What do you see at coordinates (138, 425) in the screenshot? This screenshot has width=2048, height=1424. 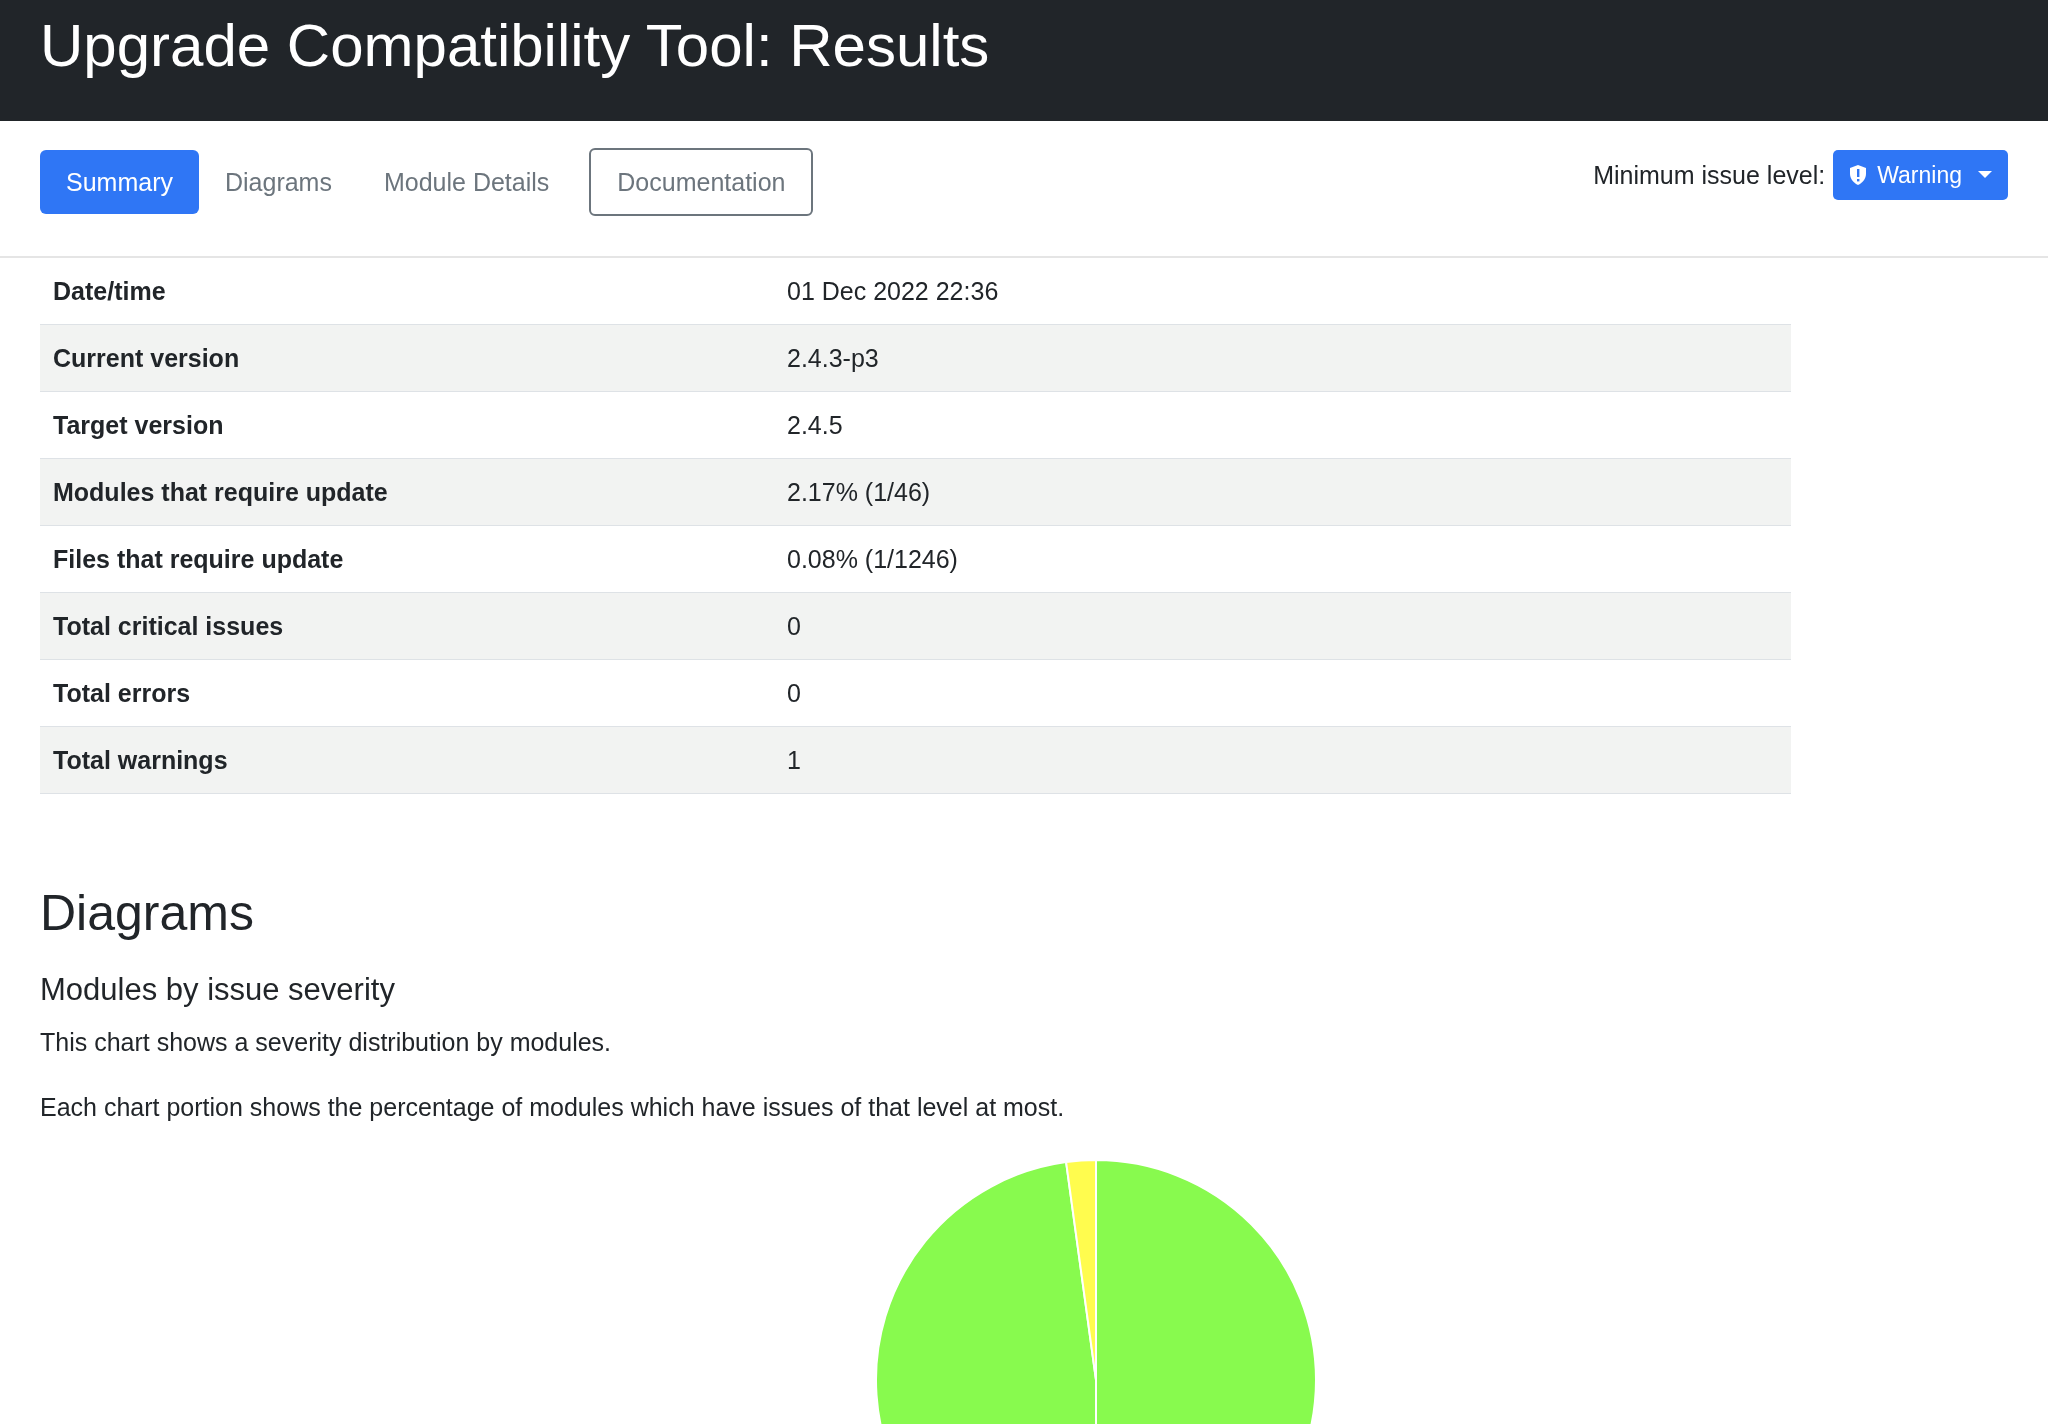 I see `summary-label: Target version` at bounding box center [138, 425].